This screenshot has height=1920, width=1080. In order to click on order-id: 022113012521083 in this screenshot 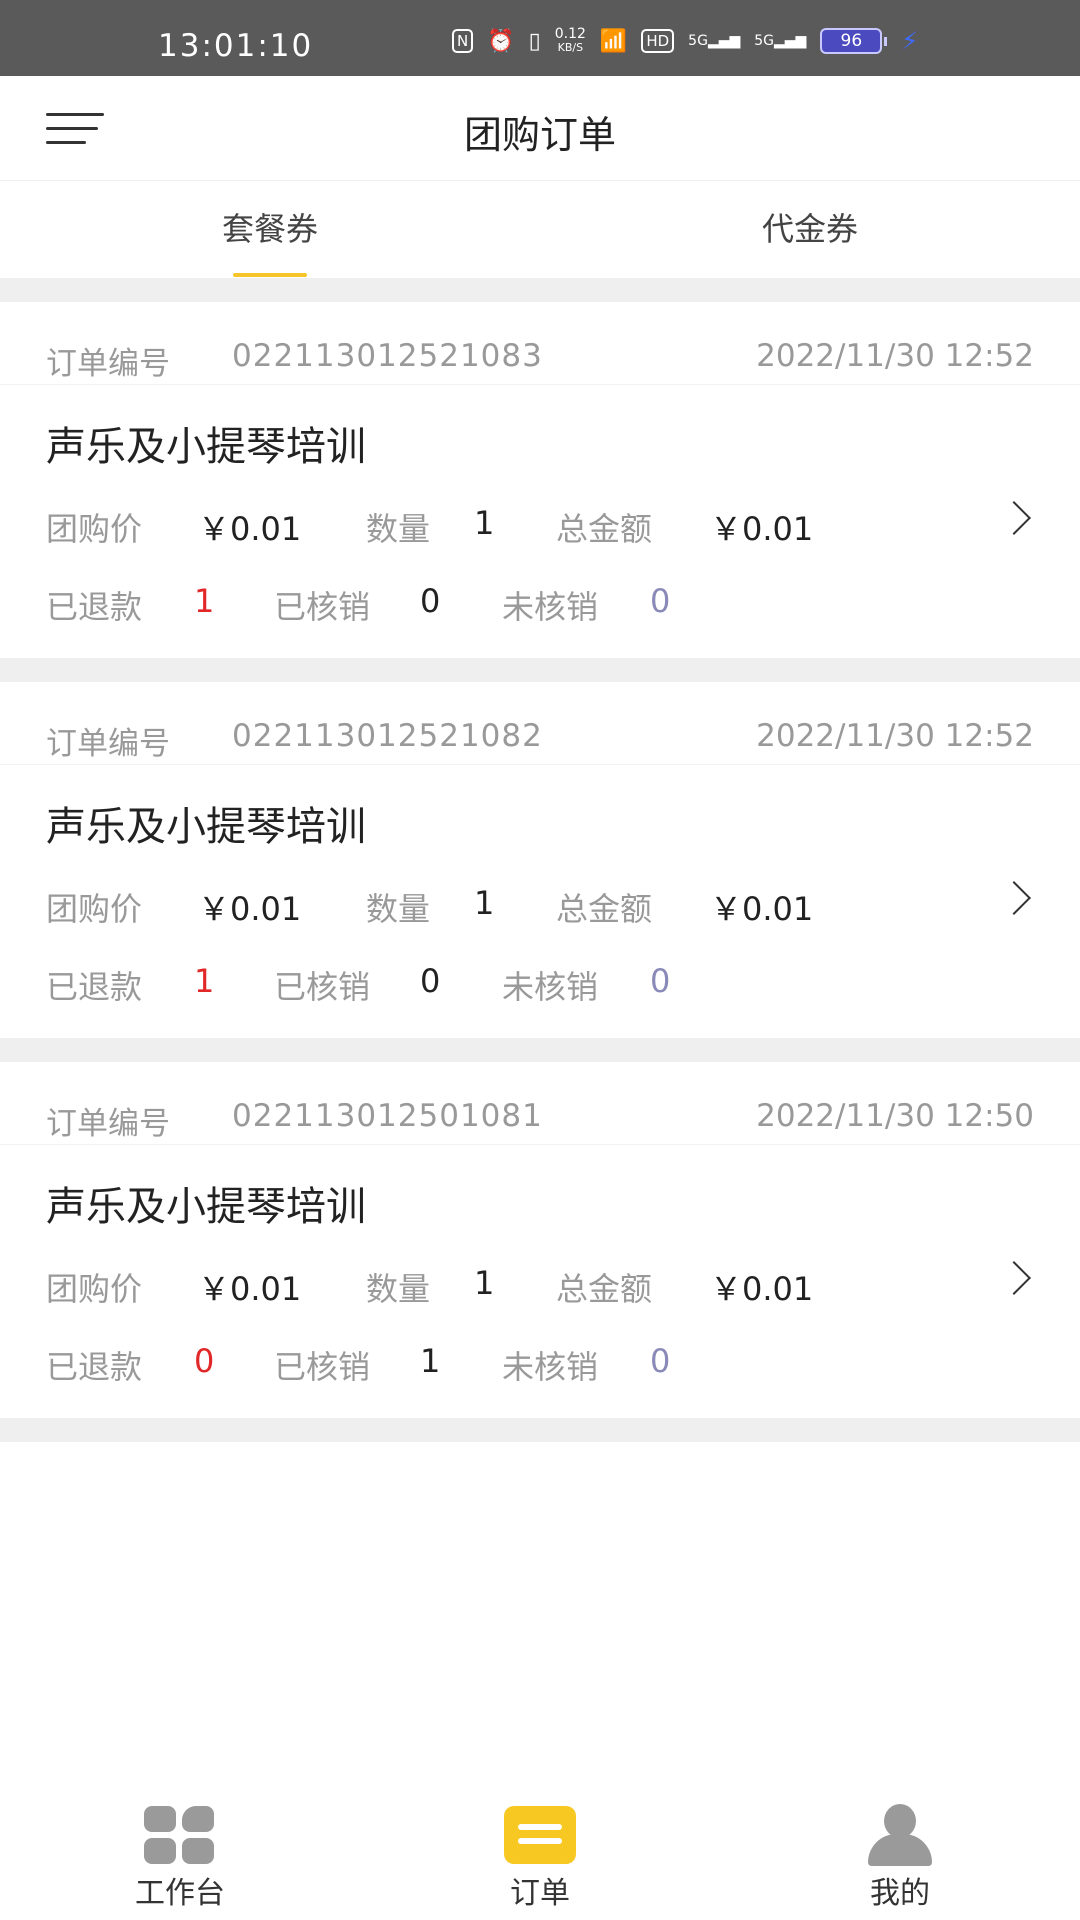, I will do `click(387, 356)`.